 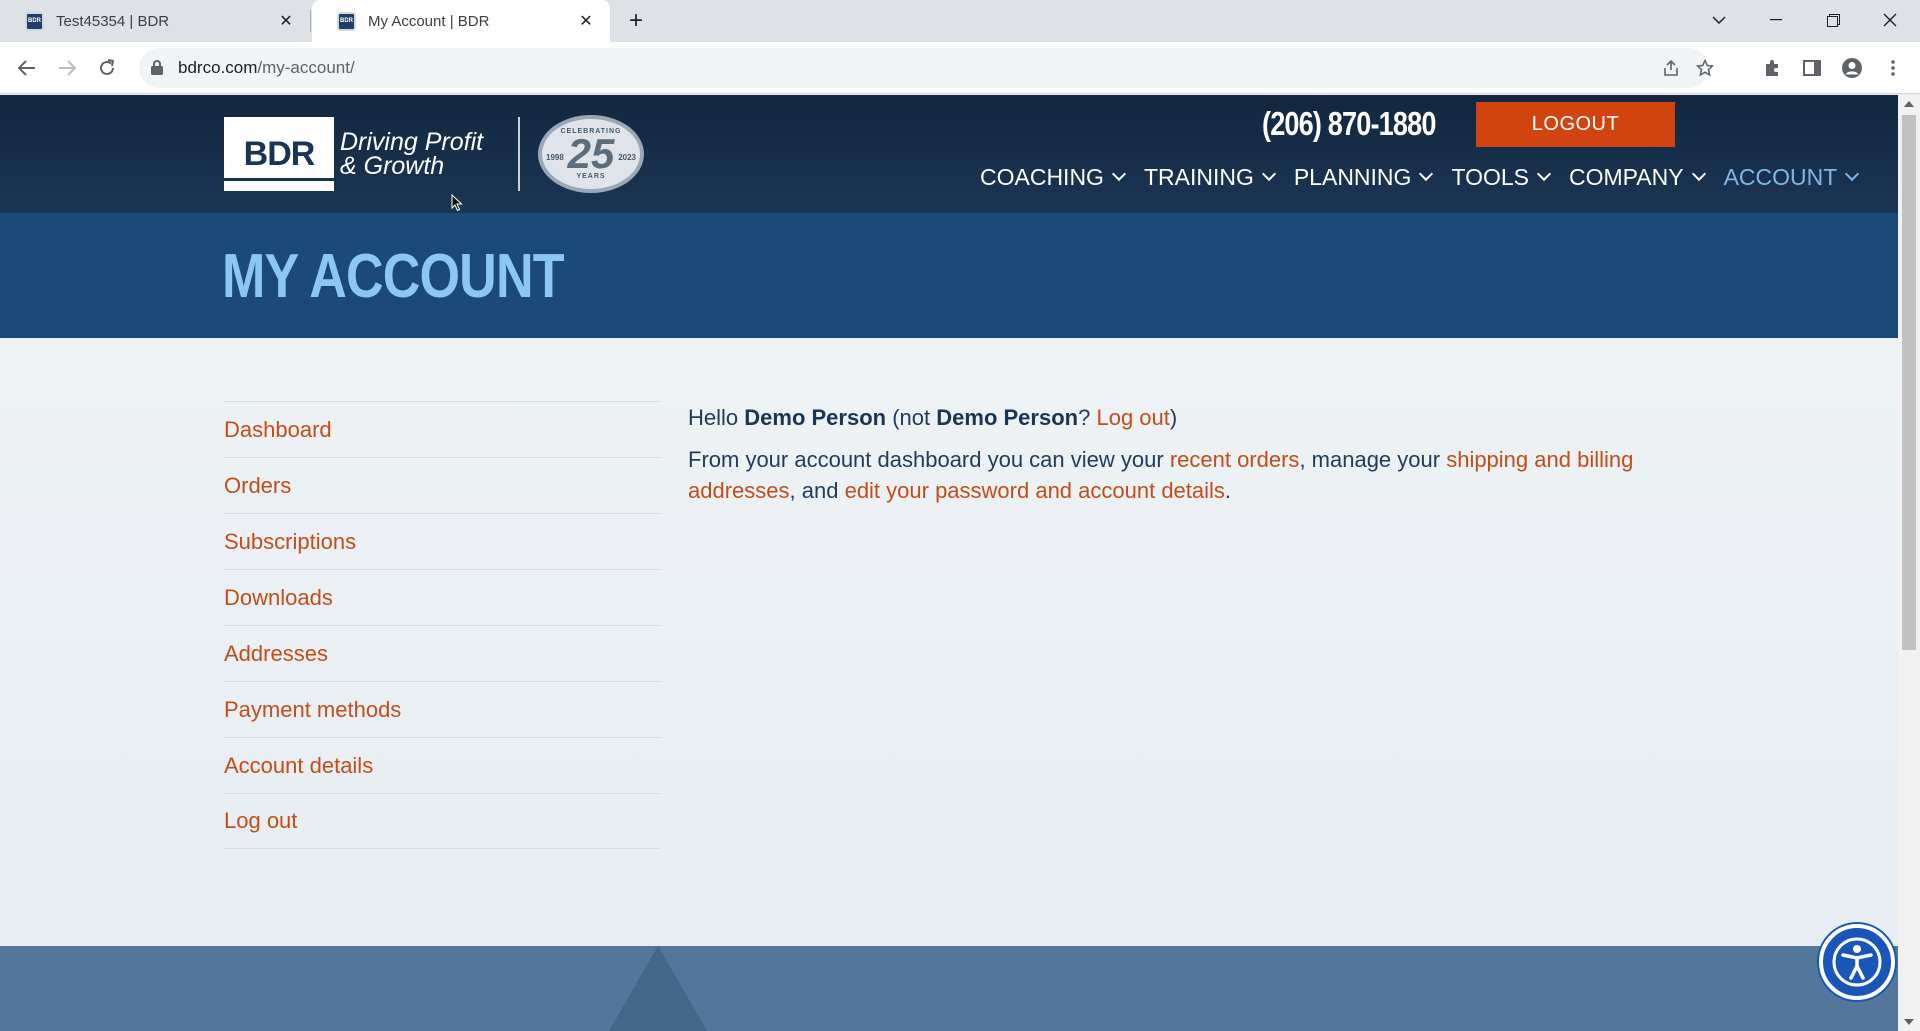 What do you see at coordinates (1909, 382) in the screenshot?
I see `scrollbar-thumb` at bounding box center [1909, 382].